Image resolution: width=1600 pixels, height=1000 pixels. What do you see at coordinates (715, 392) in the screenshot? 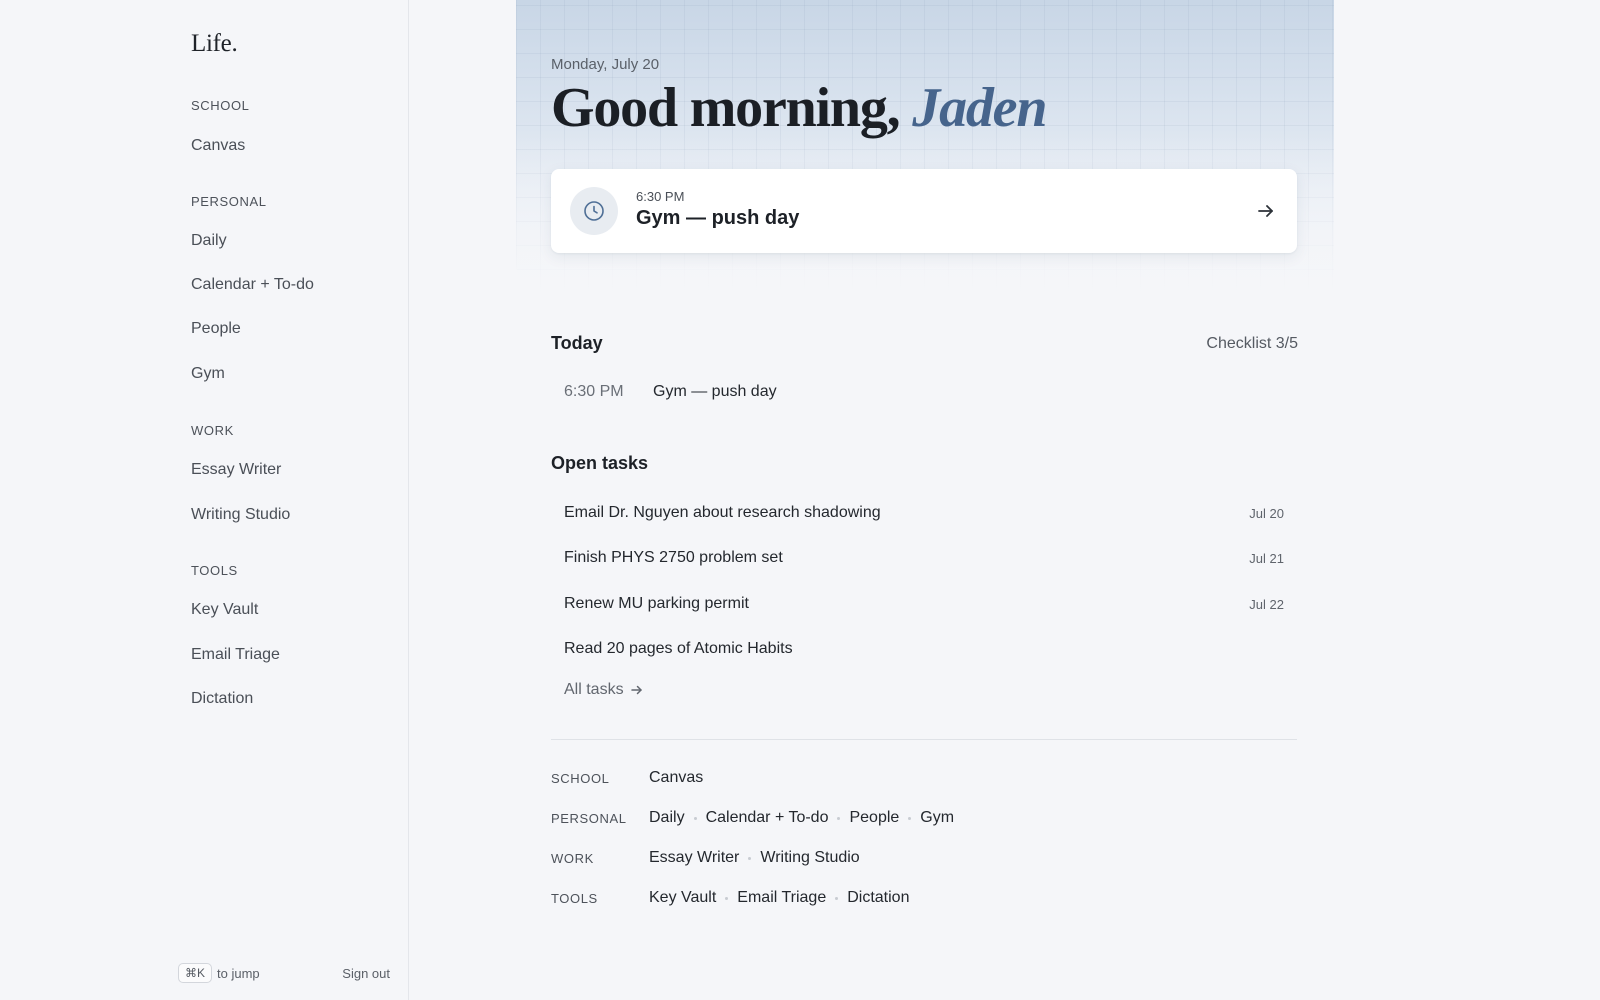
I see `today-event-title: Gym — push day` at bounding box center [715, 392].